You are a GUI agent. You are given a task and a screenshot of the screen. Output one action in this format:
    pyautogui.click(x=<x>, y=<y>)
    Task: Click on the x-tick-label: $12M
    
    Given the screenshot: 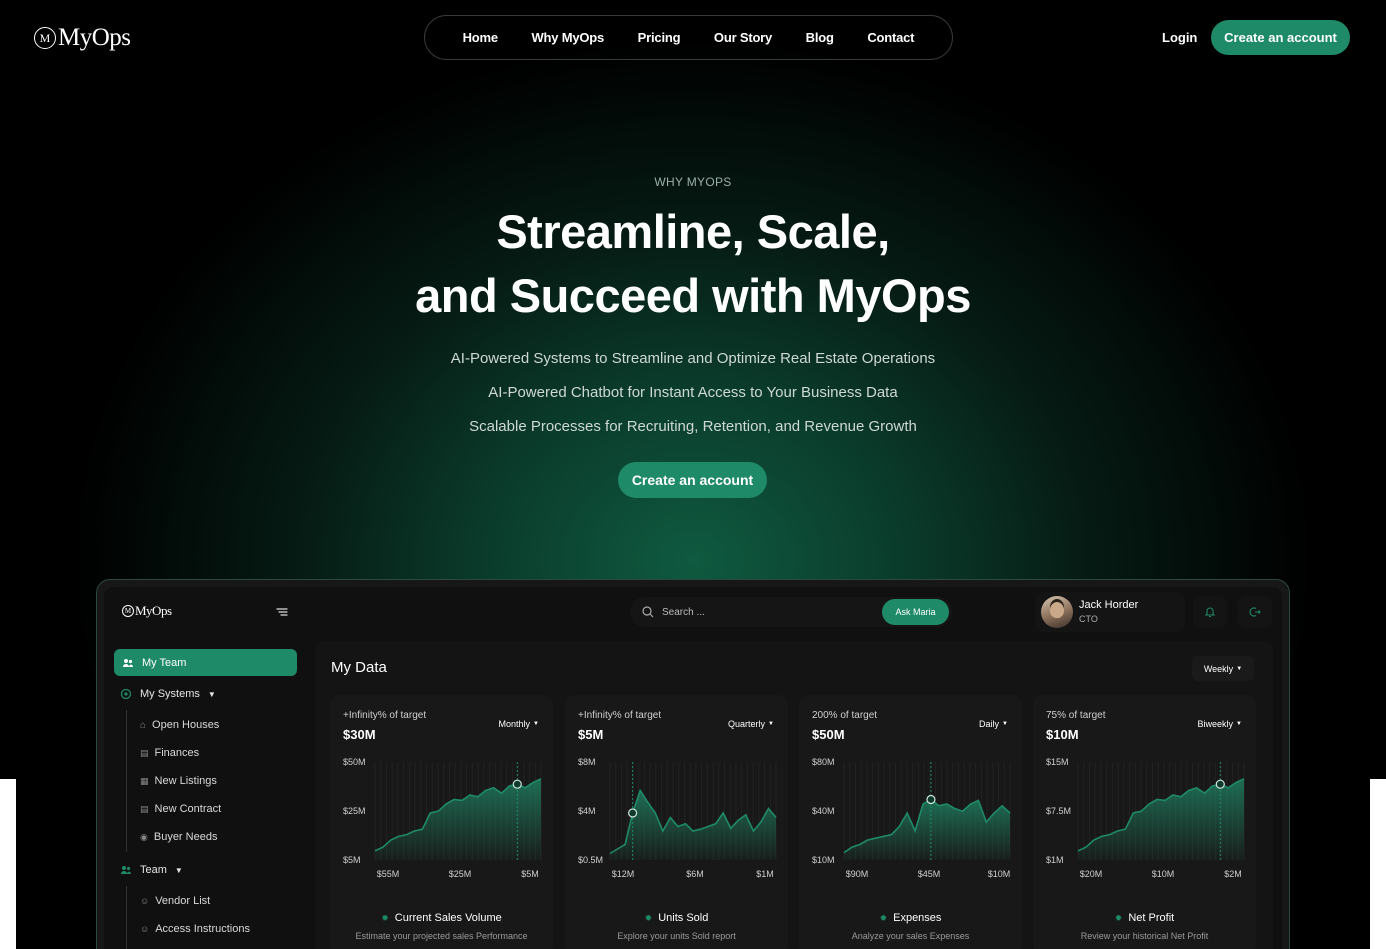 What is the action you would take?
    pyautogui.click(x=623, y=874)
    